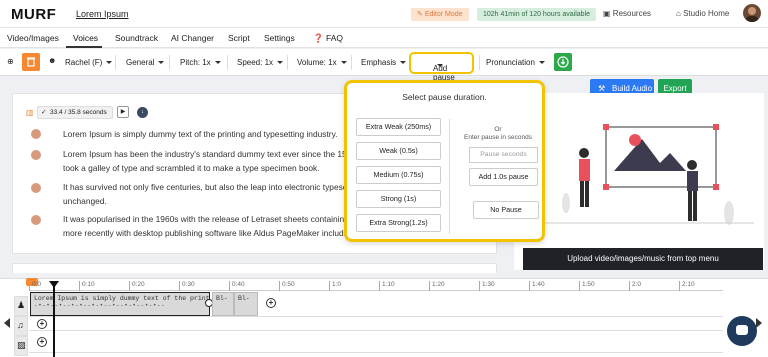 This screenshot has width=768, height=357. I want to click on add-pause-select: Add pause, so click(441, 67).